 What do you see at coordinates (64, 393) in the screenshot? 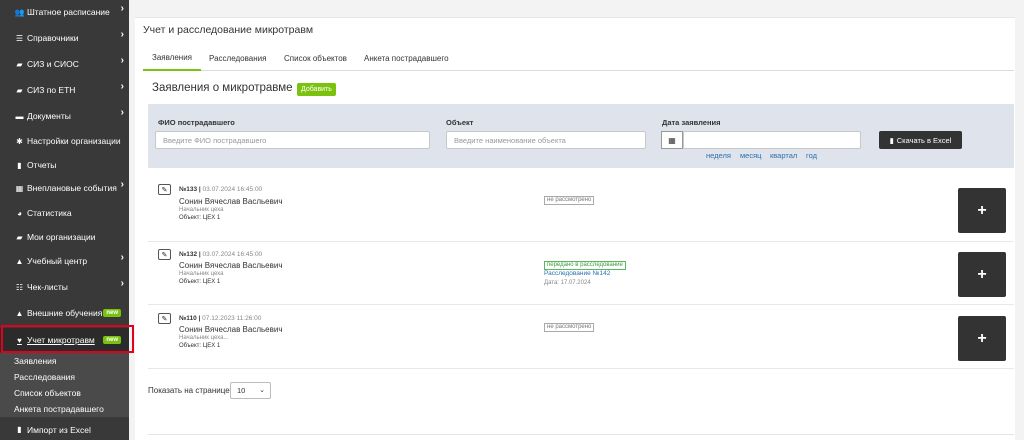
I see `submenu-item-objects: Список объектов` at bounding box center [64, 393].